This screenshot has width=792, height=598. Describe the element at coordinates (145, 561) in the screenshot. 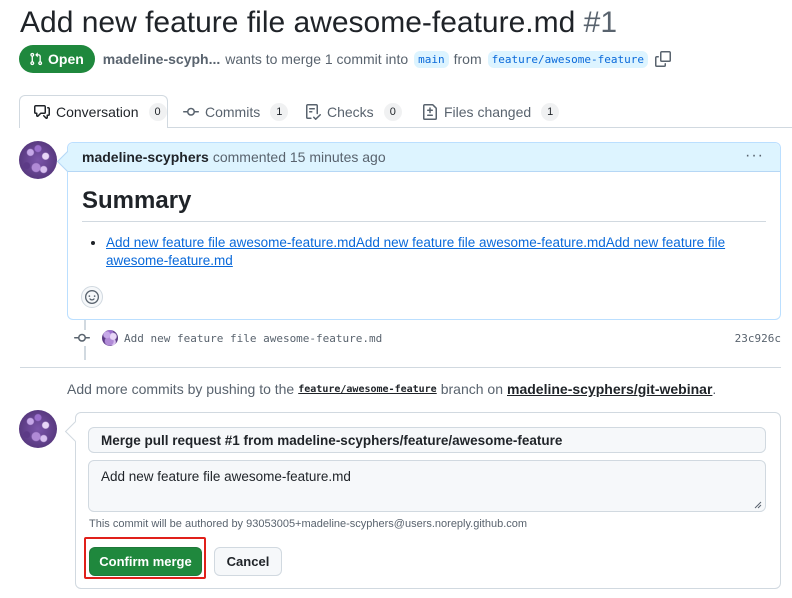

I see `confirm-merge-button: Confirm merge` at that location.